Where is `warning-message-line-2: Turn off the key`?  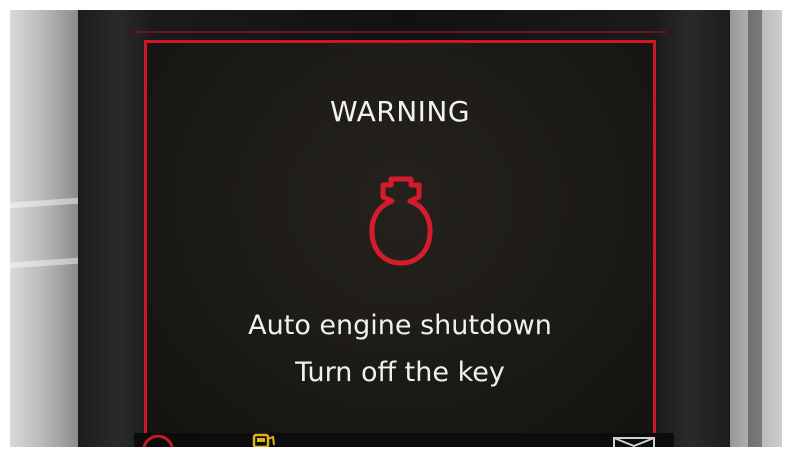 warning-message-line-2: Turn off the key is located at coordinates (400, 372).